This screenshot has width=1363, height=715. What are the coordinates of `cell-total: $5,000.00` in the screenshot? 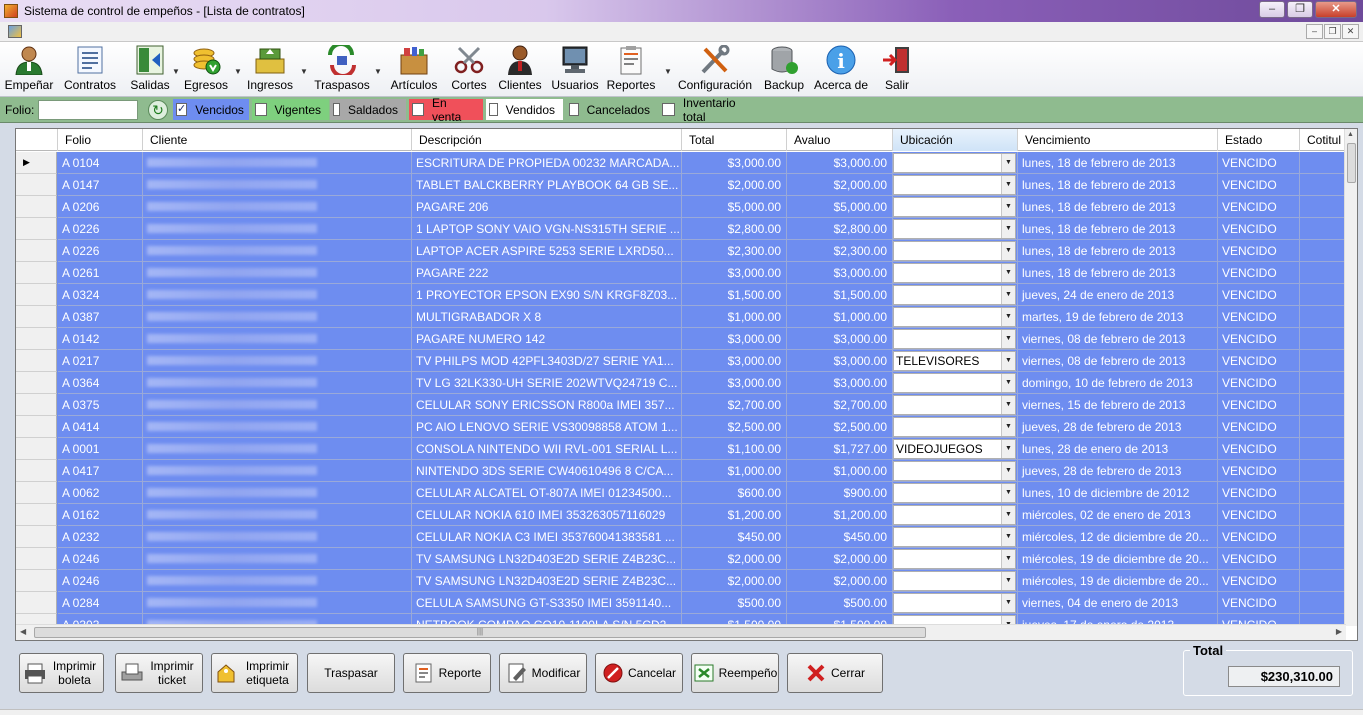 It's located at (734, 207).